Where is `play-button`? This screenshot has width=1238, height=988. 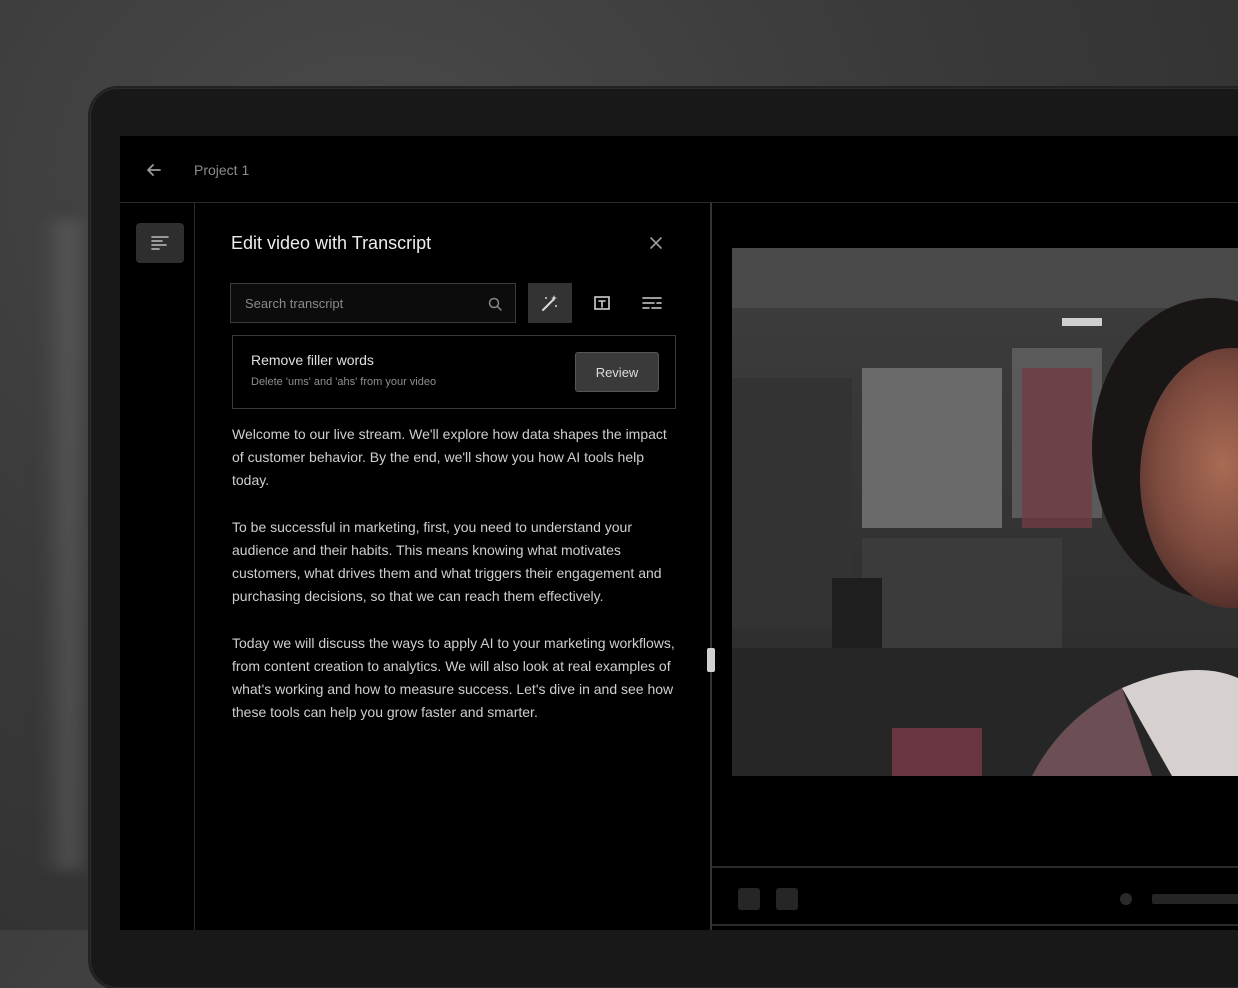 play-button is located at coordinates (749, 899).